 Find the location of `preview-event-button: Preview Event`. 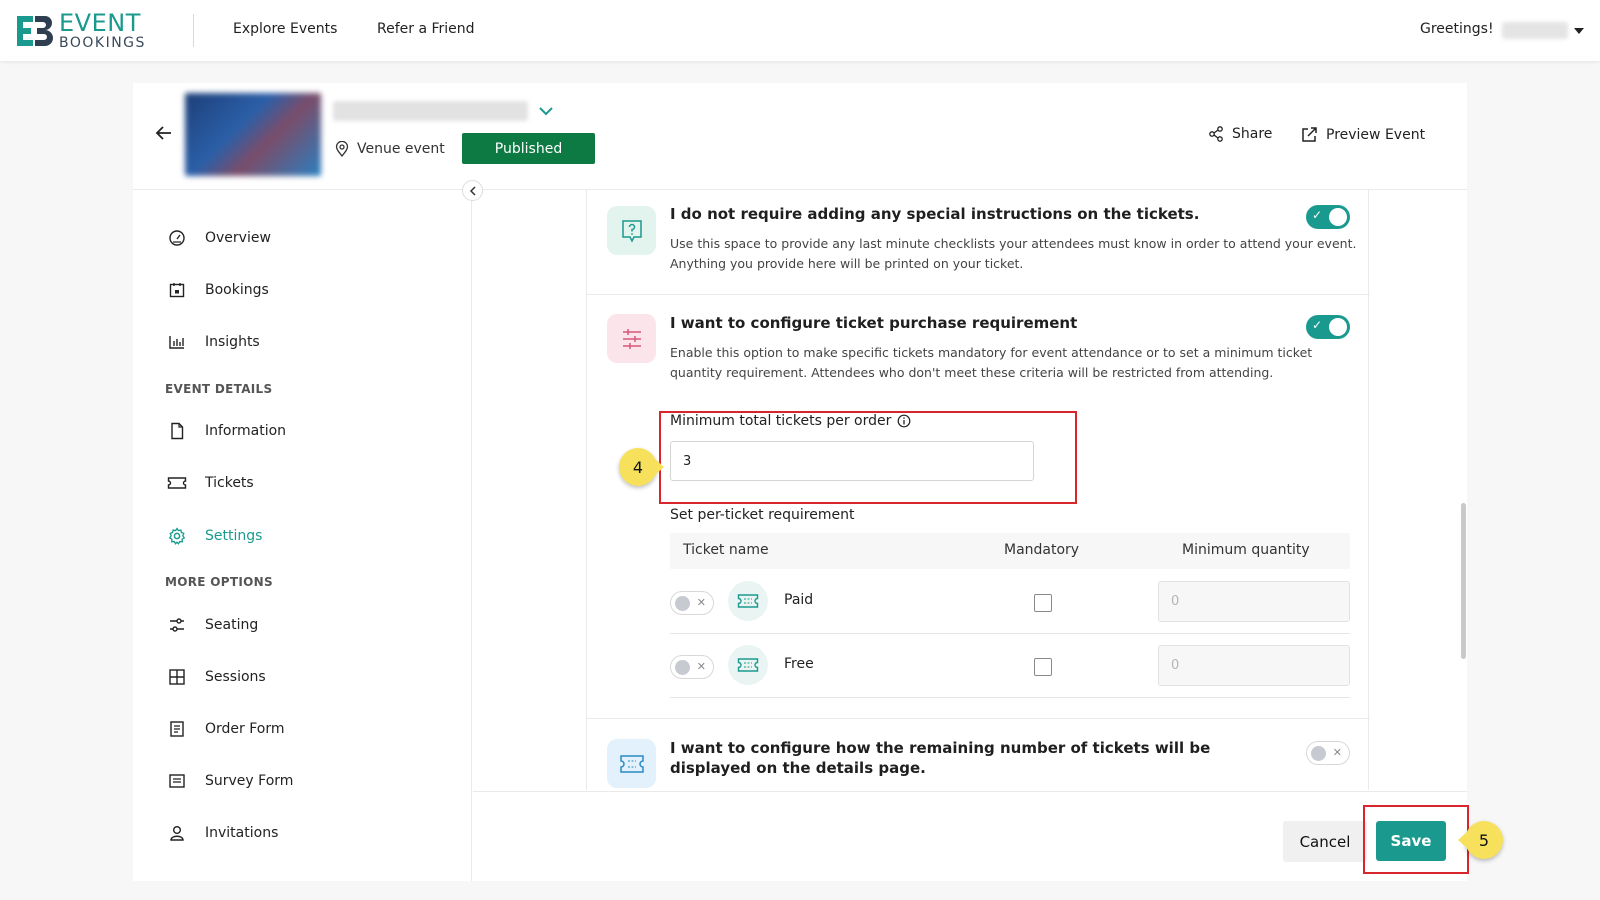

preview-event-button: Preview Event is located at coordinates (1363, 134).